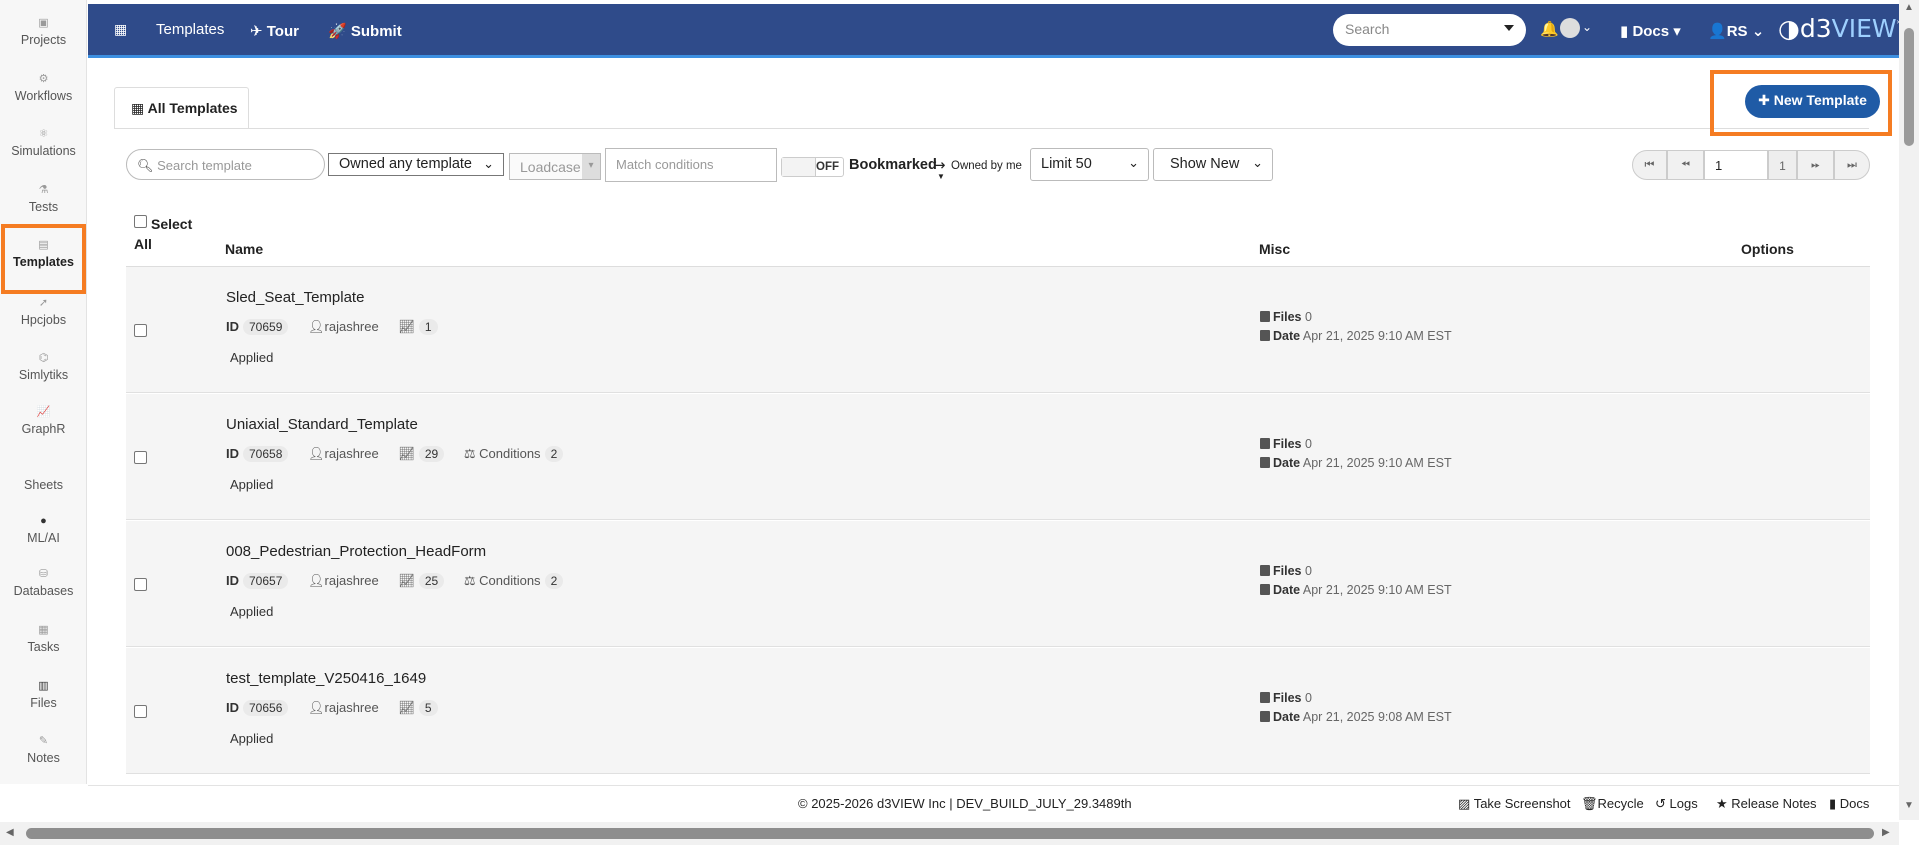 The width and height of the screenshot is (1919, 845). I want to click on page-number-input: 1, so click(1736, 165).